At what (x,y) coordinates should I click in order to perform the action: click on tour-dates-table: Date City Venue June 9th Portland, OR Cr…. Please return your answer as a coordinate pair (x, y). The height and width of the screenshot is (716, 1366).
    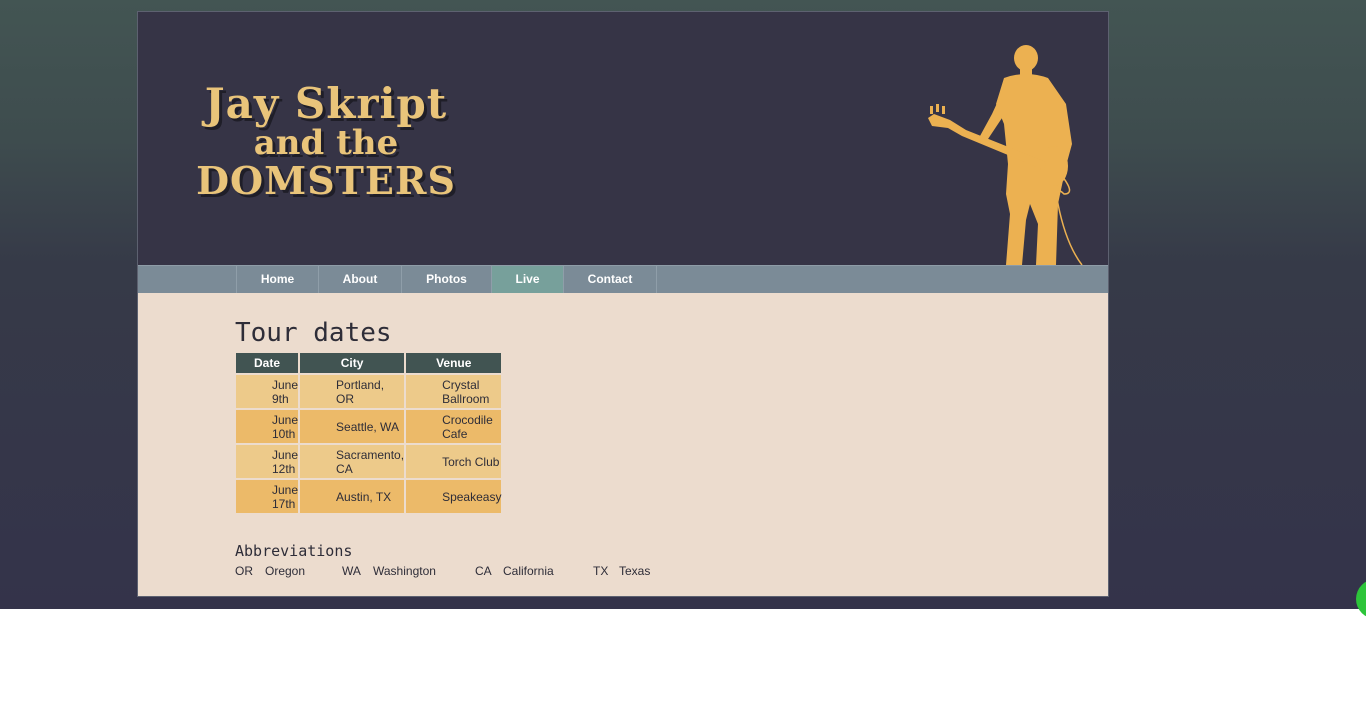
    Looking at the image, I should click on (369, 433).